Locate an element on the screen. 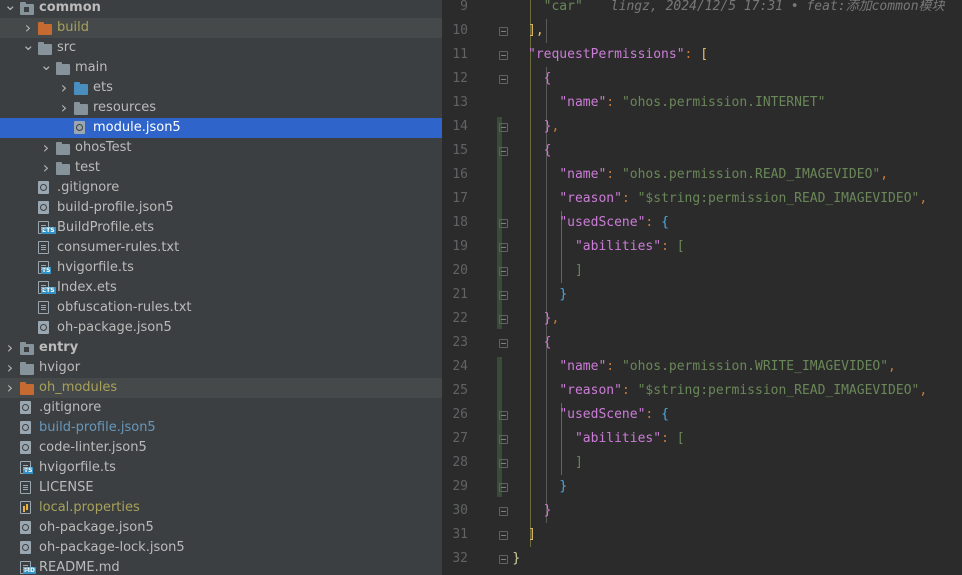  line-number: 23 is located at coordinates (460, 342).